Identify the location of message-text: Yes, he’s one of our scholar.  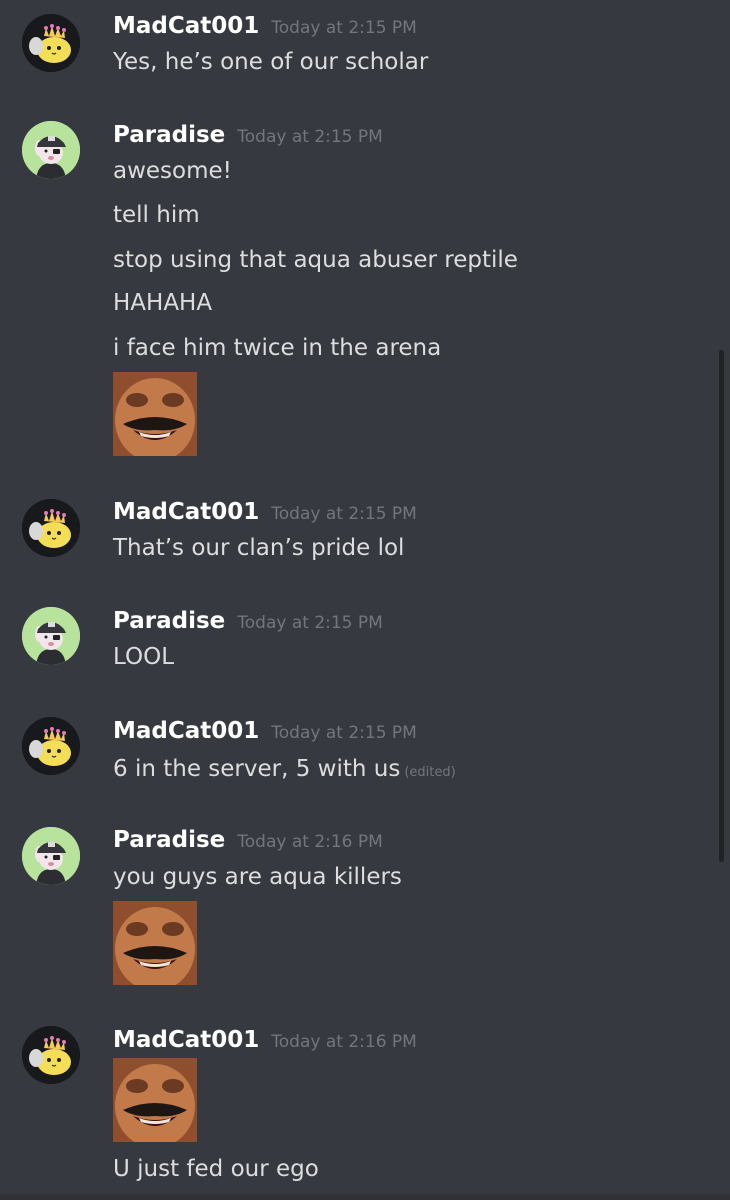
(271, 62).